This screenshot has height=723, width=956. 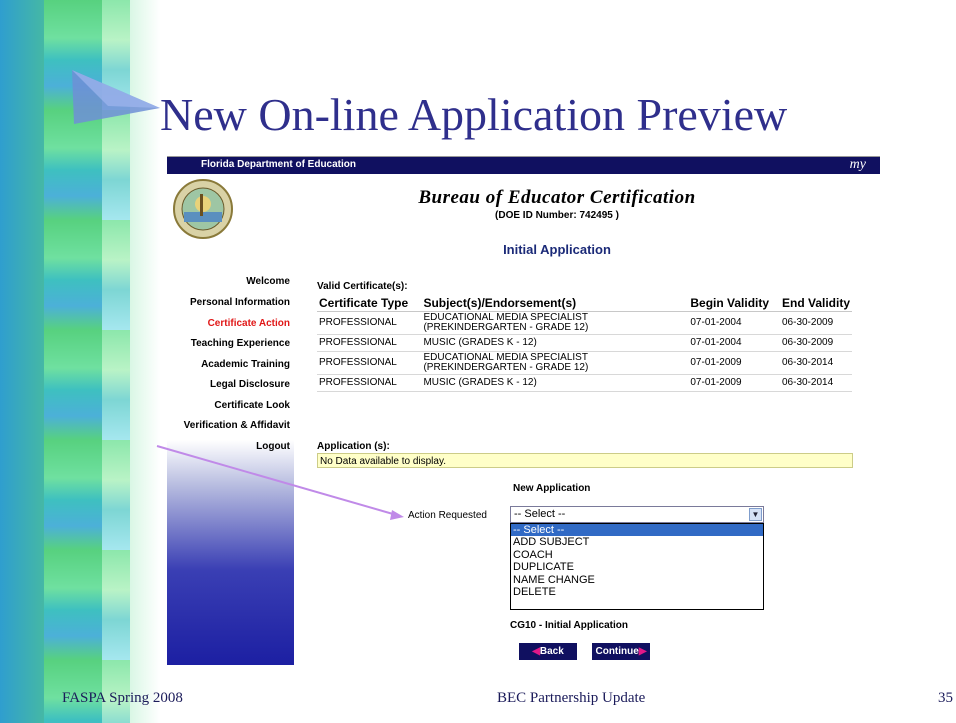 What do you see at coordinates (551, 651) in the screenshot?
I see `back-button-label: Back` at bounding box center [551, 651].